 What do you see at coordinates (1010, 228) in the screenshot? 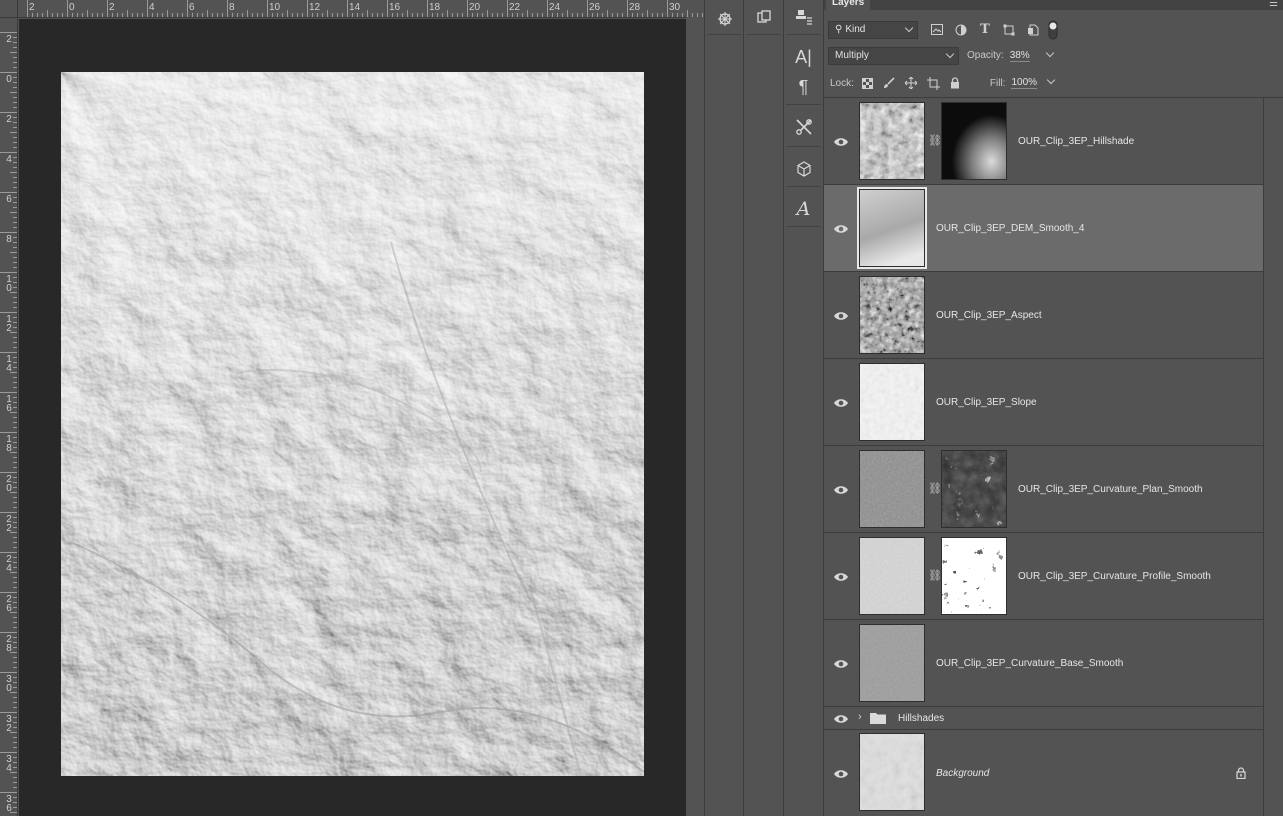
I see `layer-name: OUR_Clip_3EP_DEM_Smooth_4` at bounding box center [1010, 228].